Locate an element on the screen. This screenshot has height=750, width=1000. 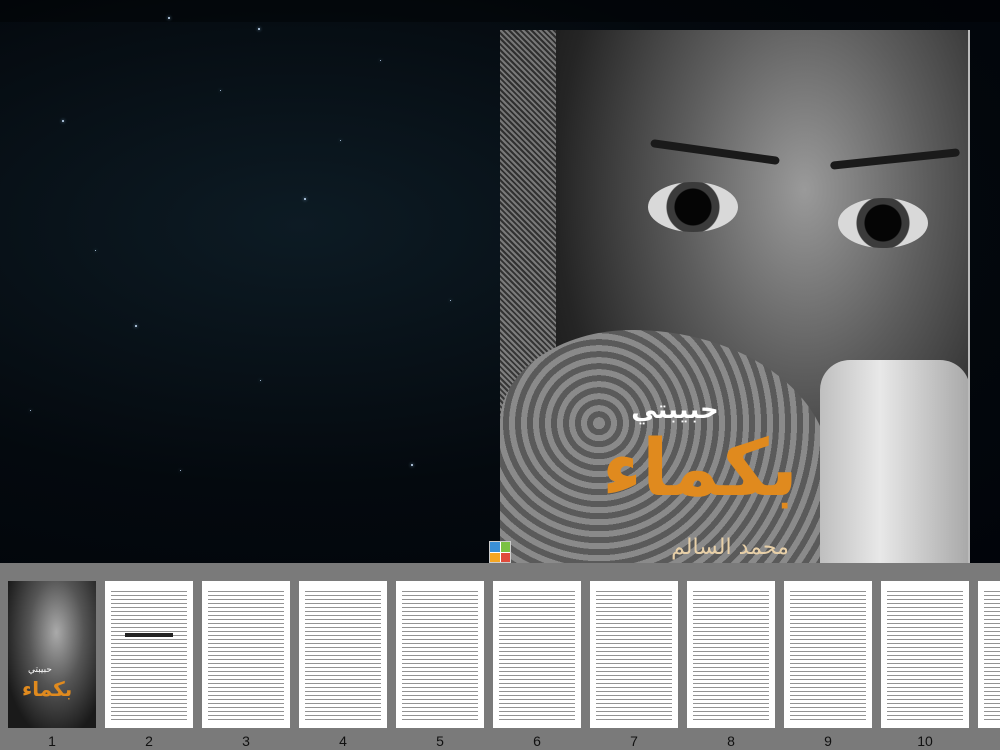
thumbnail-page-1: حبيبتي بكماء is located at coordinates (52, 654).